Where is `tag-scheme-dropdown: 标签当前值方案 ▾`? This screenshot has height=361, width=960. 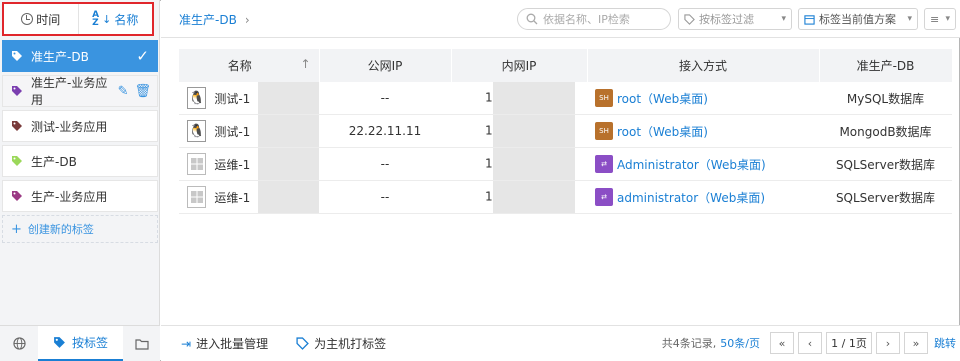
tag-scheme-dropdown: 标签当前值方案 ▾ is located at coordinates (858, 19).